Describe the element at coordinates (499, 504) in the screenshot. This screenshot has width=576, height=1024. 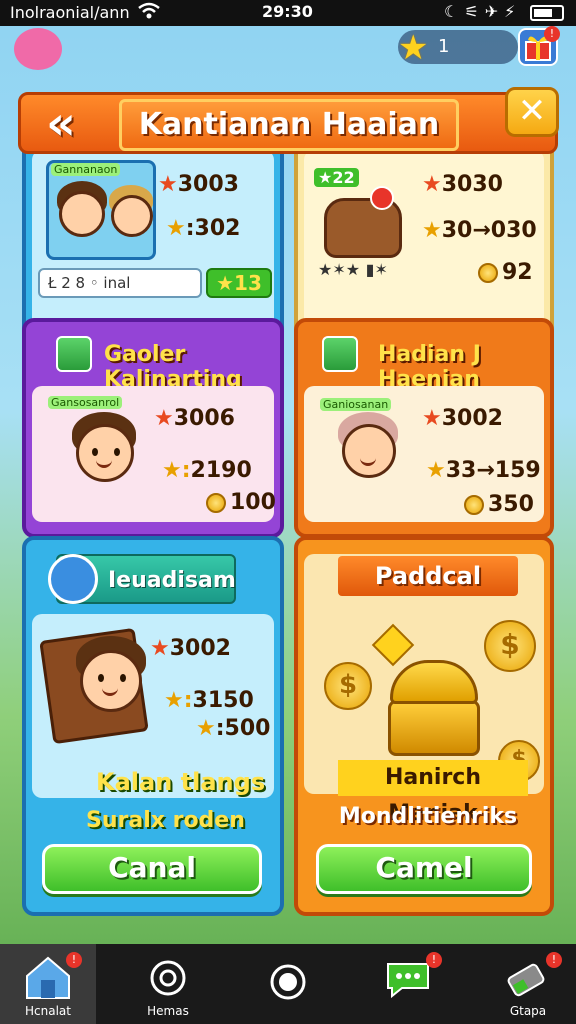
I see `coin-amount: 350` at that location.